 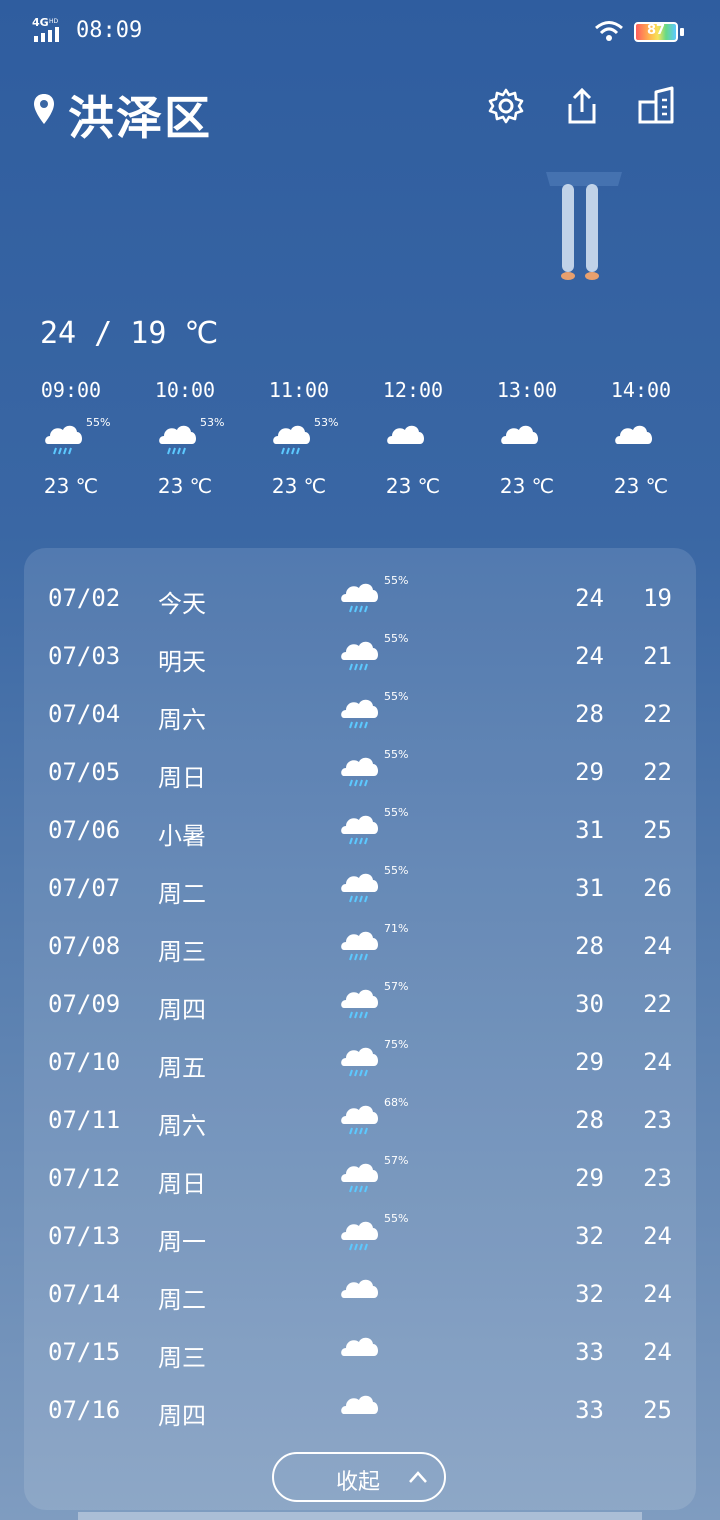 I want to click on daily-date: 07/11, so click(x=84, y=1120).